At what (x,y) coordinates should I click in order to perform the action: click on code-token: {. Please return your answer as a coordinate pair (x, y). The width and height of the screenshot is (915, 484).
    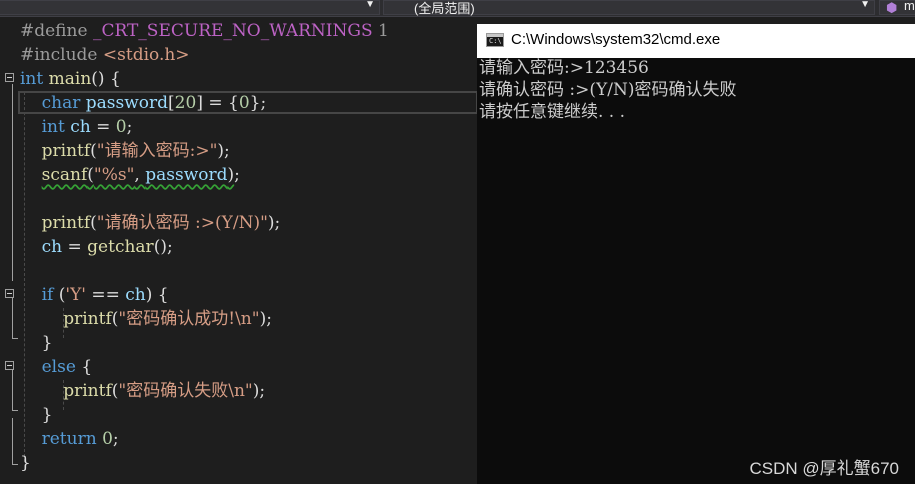
    Looking at the image, I should click on (84, 367).